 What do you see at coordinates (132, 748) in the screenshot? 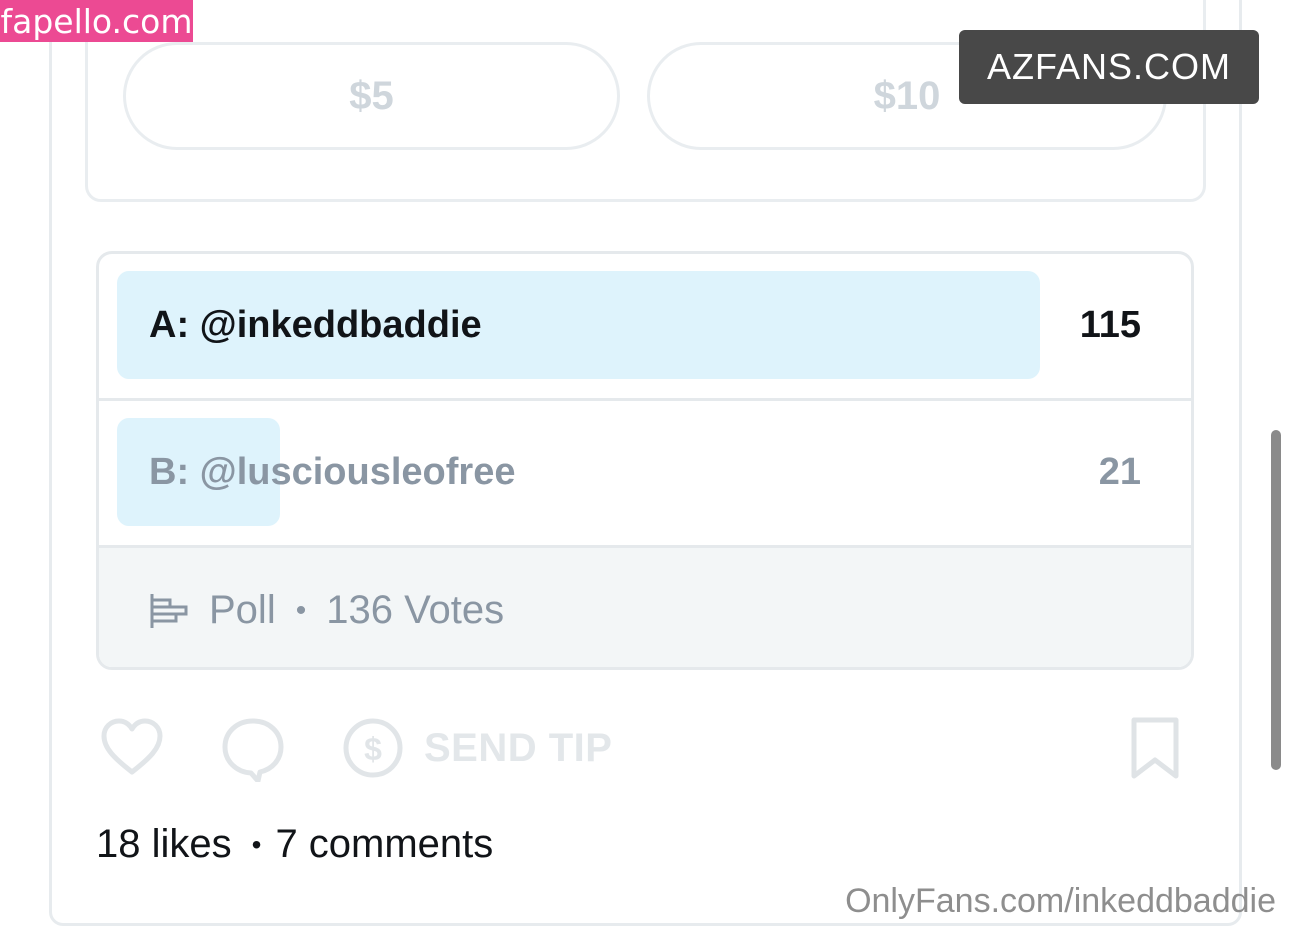
I see `heart-icon` at bounding box center [132, 748].